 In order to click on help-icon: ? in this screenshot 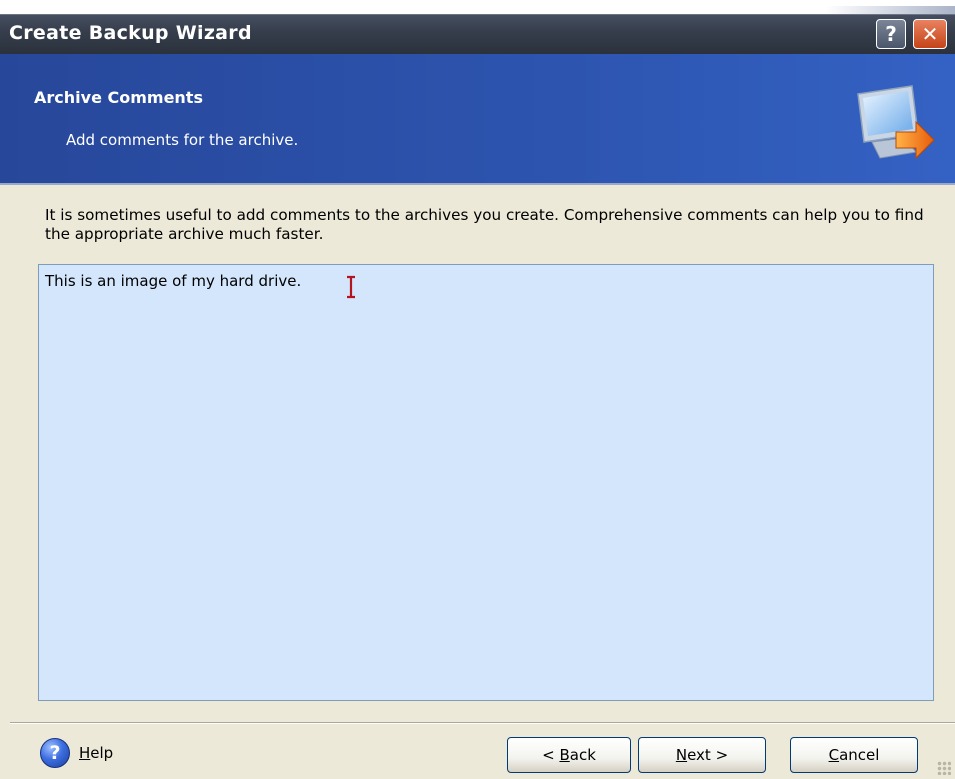, I will do `click(55, 753)`.